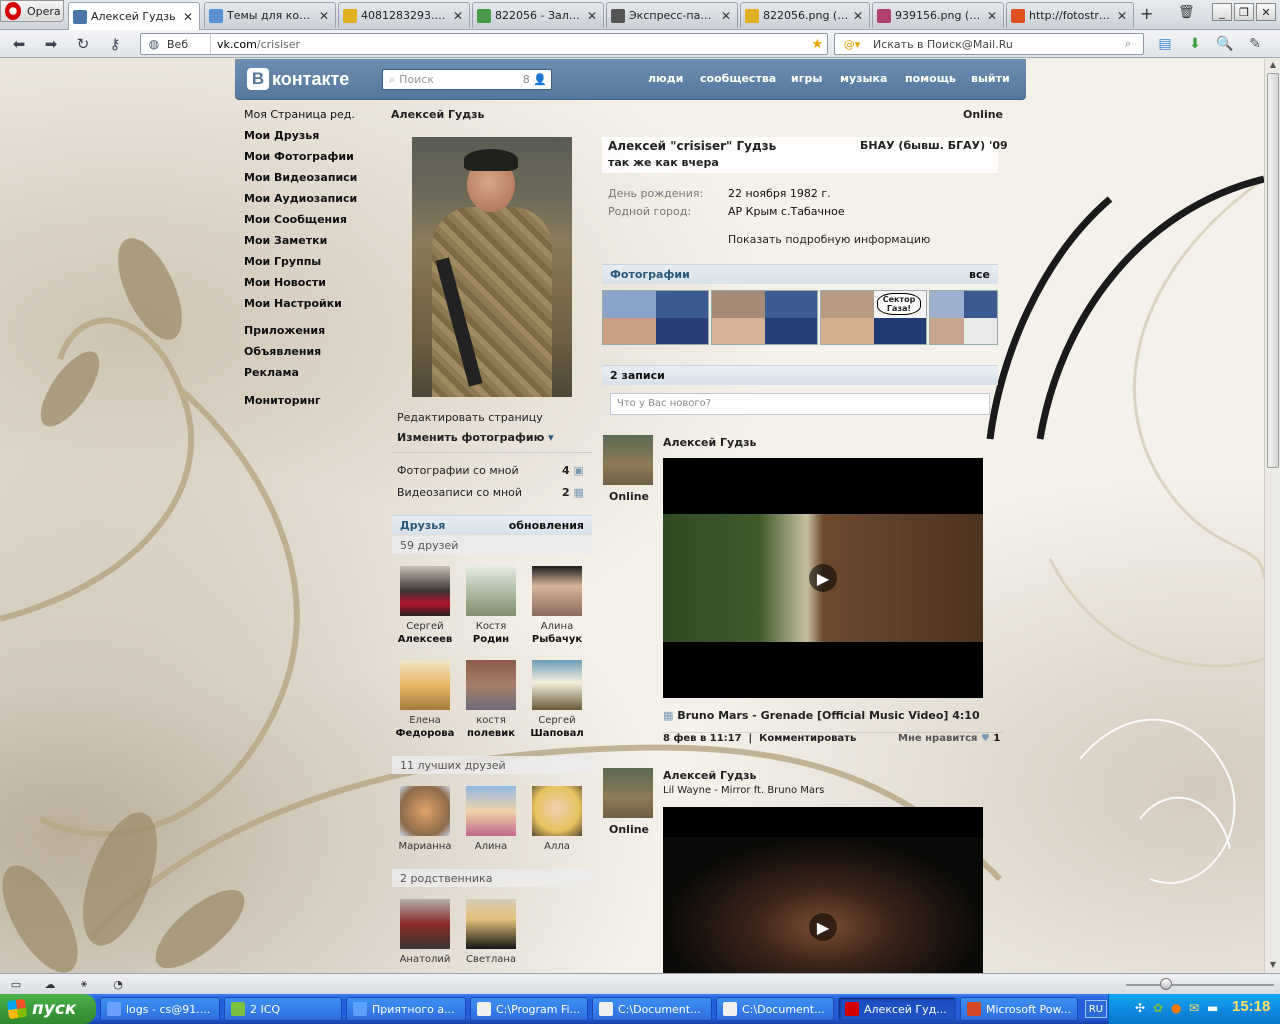 The image size is (1280, 1024). I want to click on edit-icon: ✎, so click(1255, 44).